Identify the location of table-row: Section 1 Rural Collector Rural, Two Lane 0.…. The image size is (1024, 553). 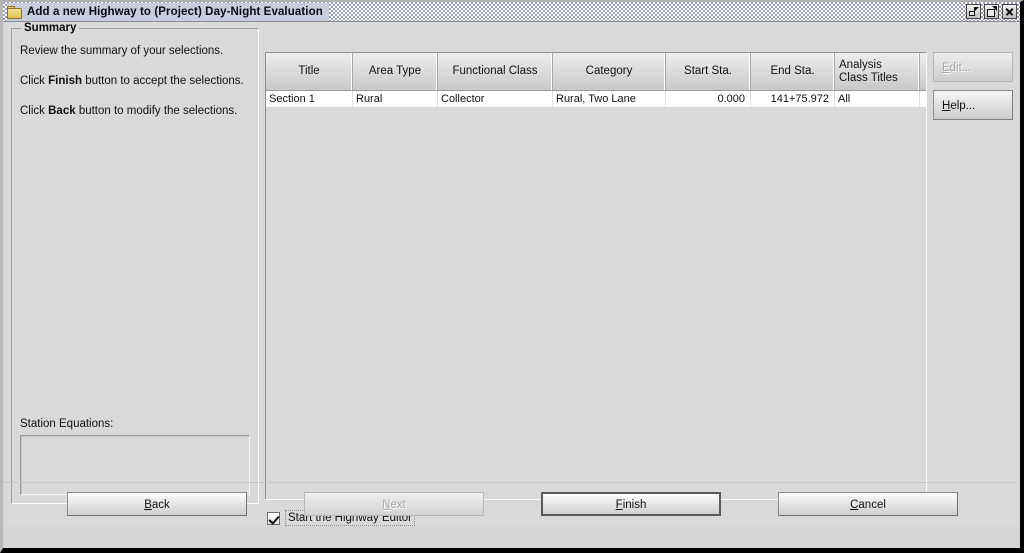
(596, 99).